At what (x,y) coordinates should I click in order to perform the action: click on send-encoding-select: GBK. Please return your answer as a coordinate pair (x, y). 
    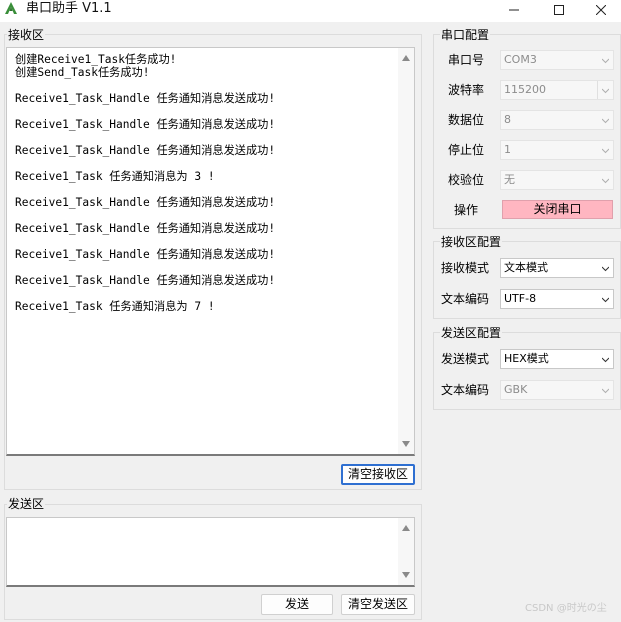
    Looking at the image, I should click on (557, 390).